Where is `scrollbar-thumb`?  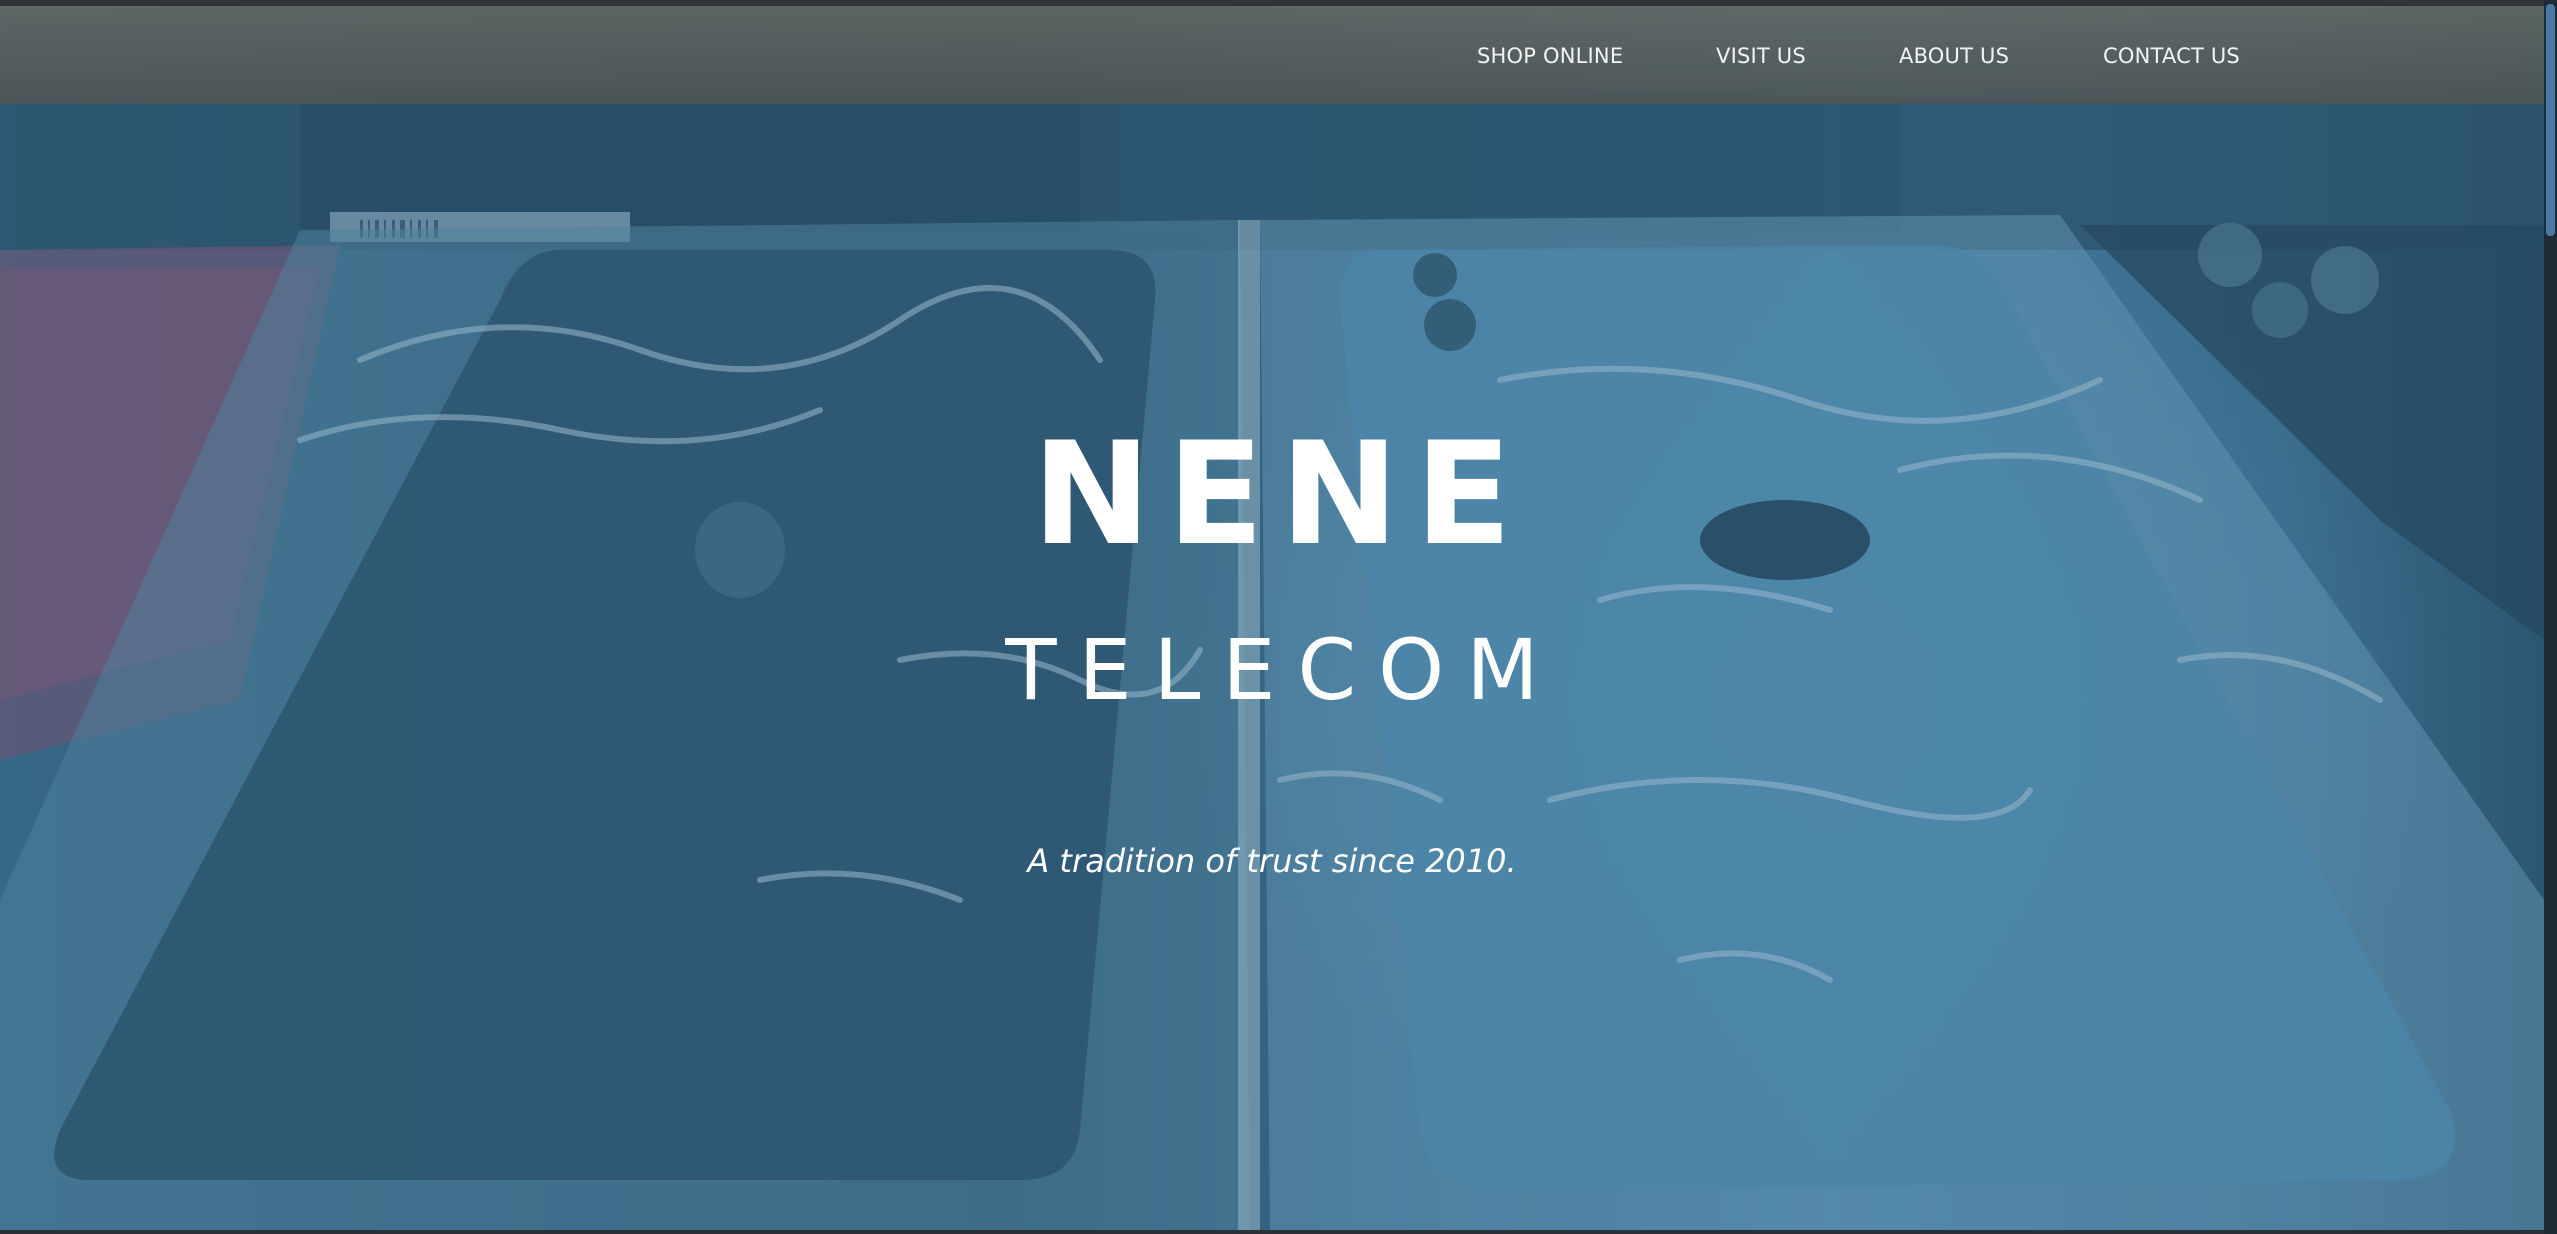
scrollbar-thumb is located at coordinates (2550, 120).